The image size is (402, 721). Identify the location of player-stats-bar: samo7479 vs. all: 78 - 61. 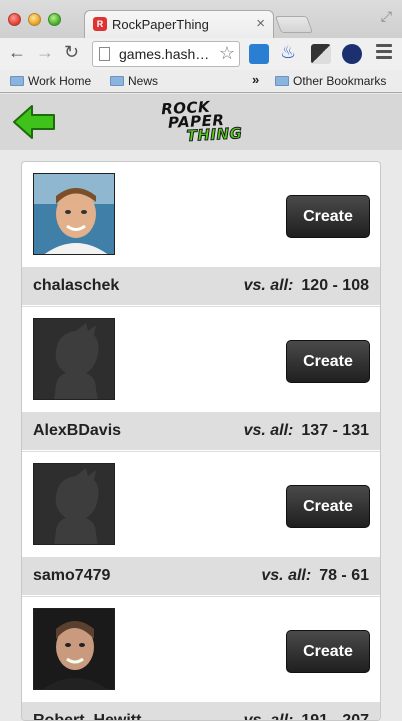
(201, 576).